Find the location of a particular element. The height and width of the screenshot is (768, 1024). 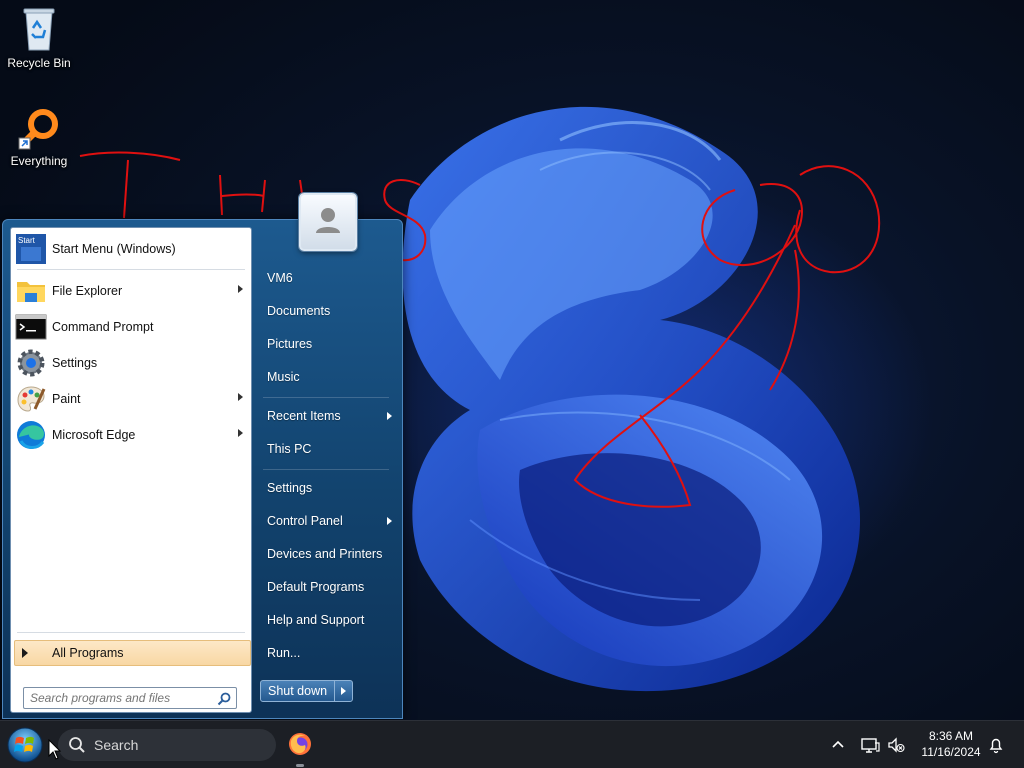

folder-icon is located at coordinates (31, 292).